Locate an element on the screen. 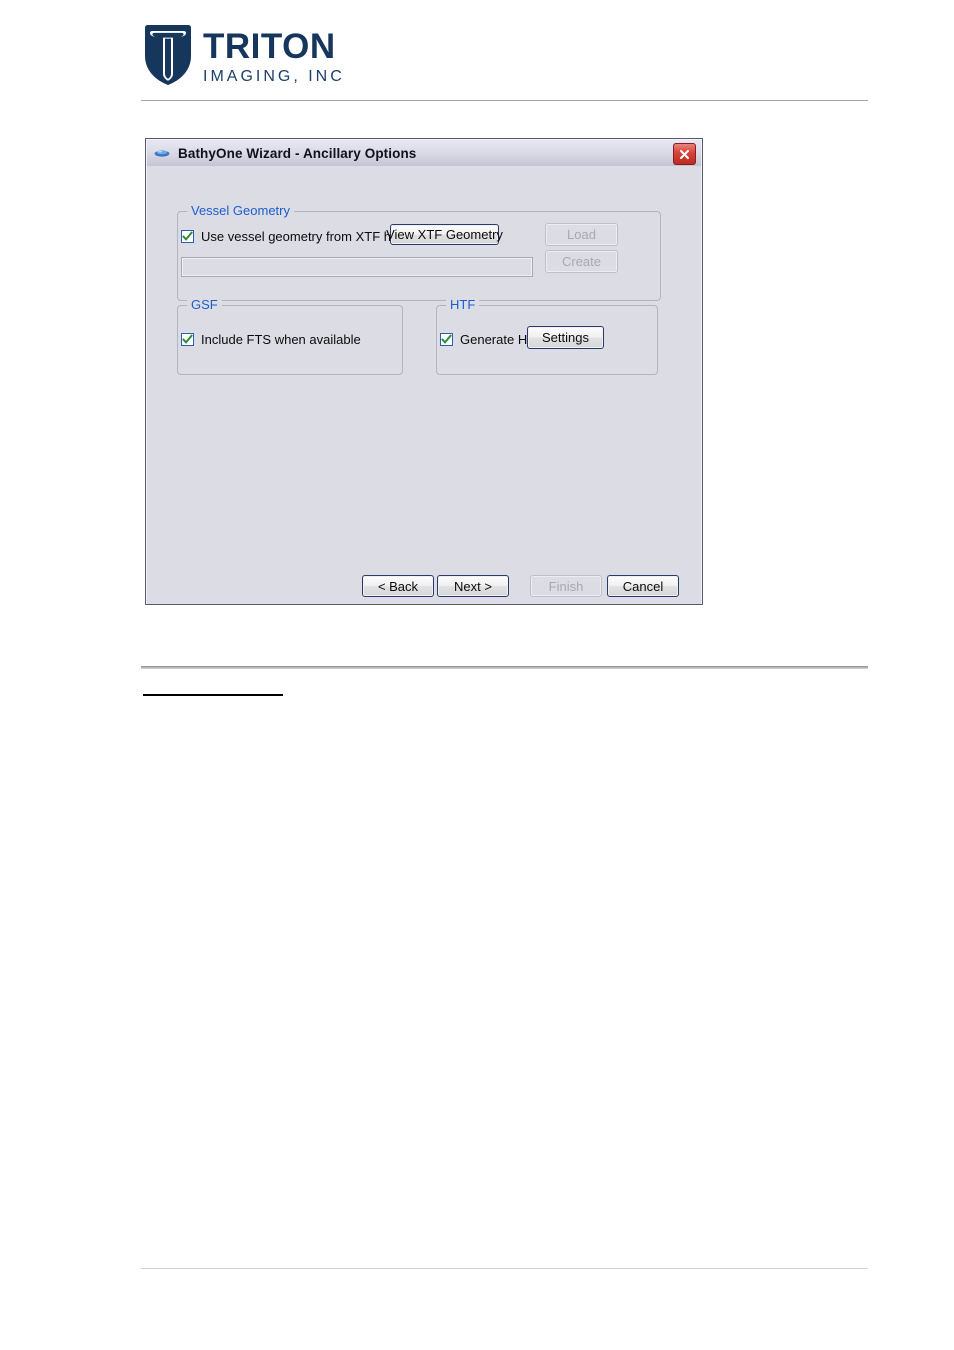 The height and width of the screenshot is (1350, 954). dialog-title: BathyOne Wizard - Ancillary Options is located at coordinates (297, 153).